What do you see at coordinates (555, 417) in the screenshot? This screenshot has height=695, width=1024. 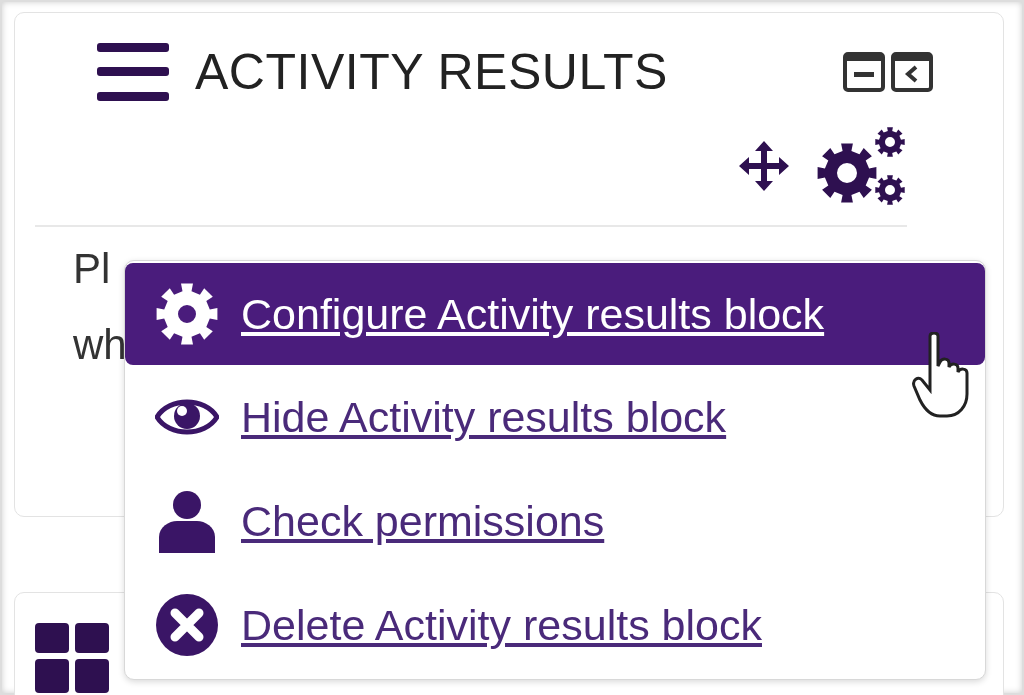 I see `menu-item: Hide Activity results block` at bounding box center [555, 417].